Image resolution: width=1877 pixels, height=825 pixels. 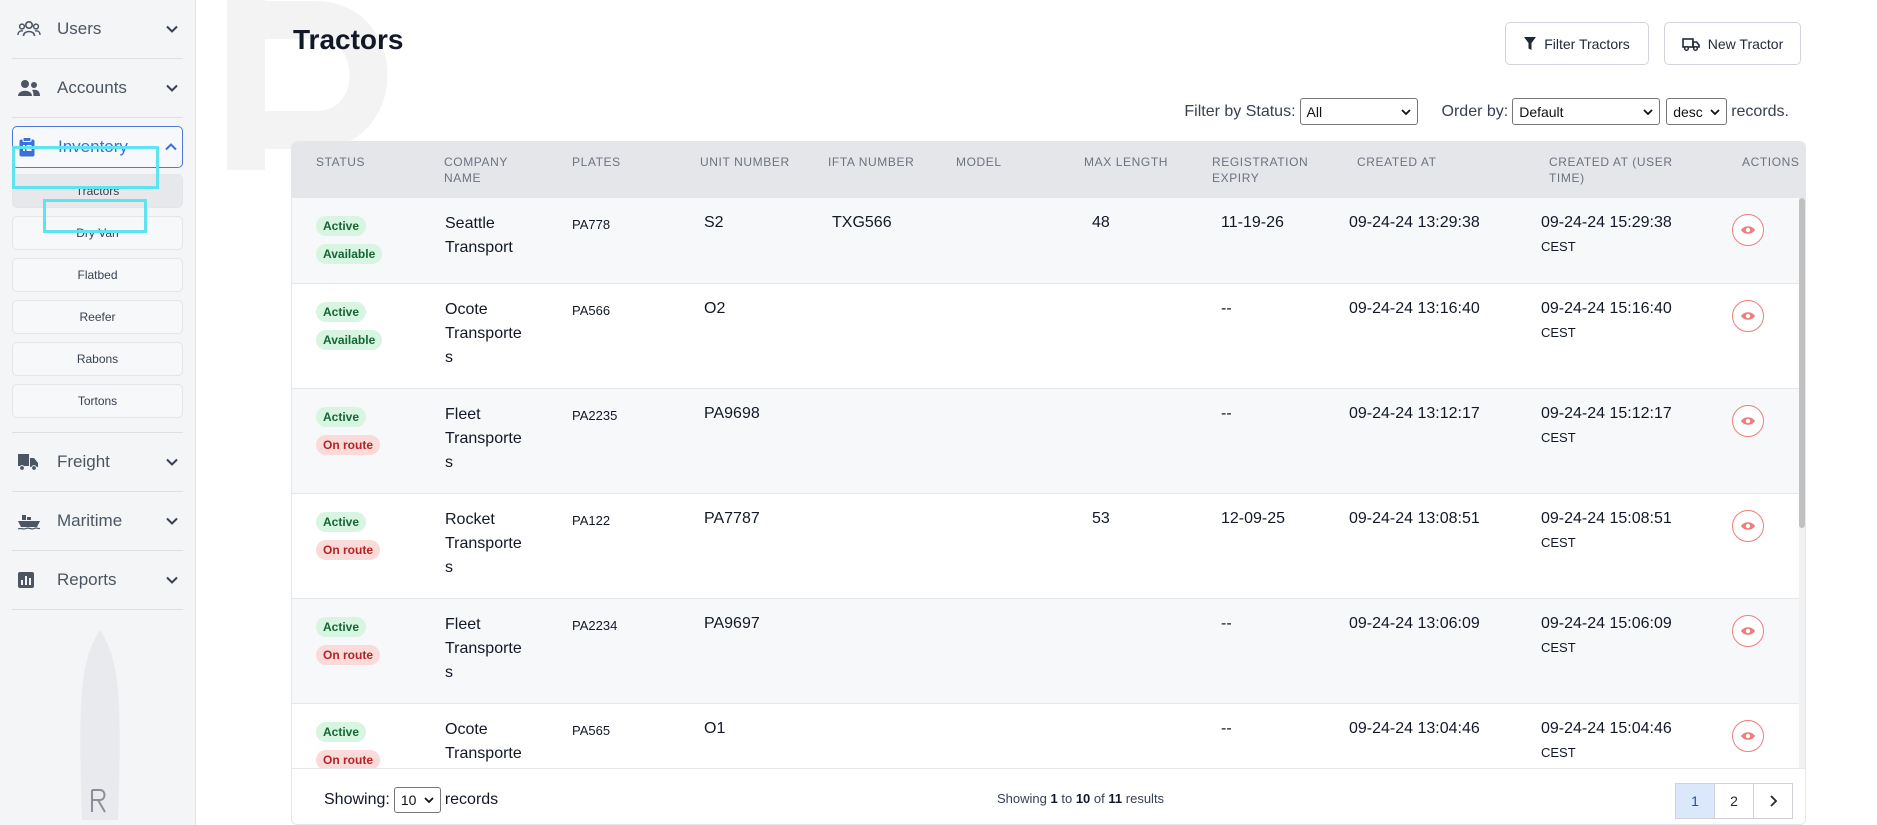 I want to click on submenu-item-label: Tractors, so click(x=97, y=191).